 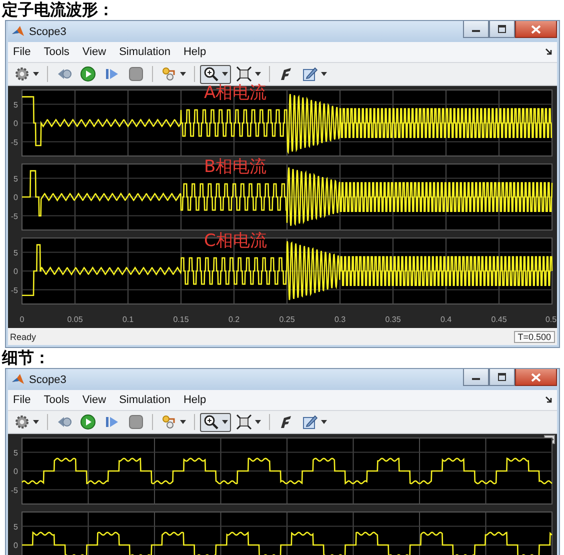 I want to click on tick-label: 0.1, so click(x=128, y=319).